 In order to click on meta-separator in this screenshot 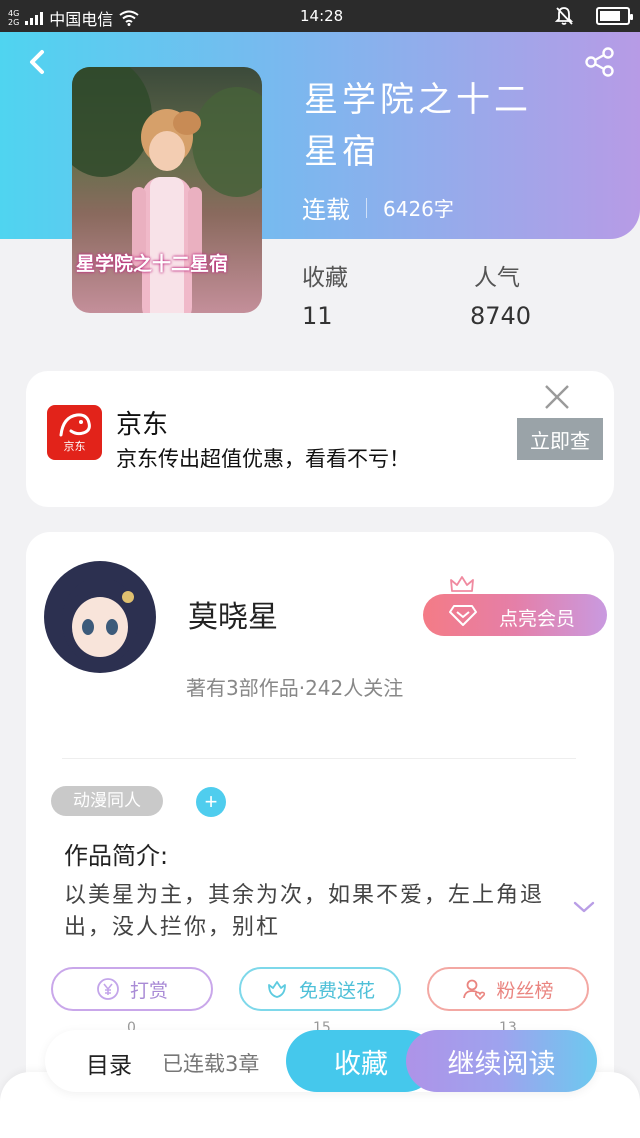, I will do `click(366, 207)`.